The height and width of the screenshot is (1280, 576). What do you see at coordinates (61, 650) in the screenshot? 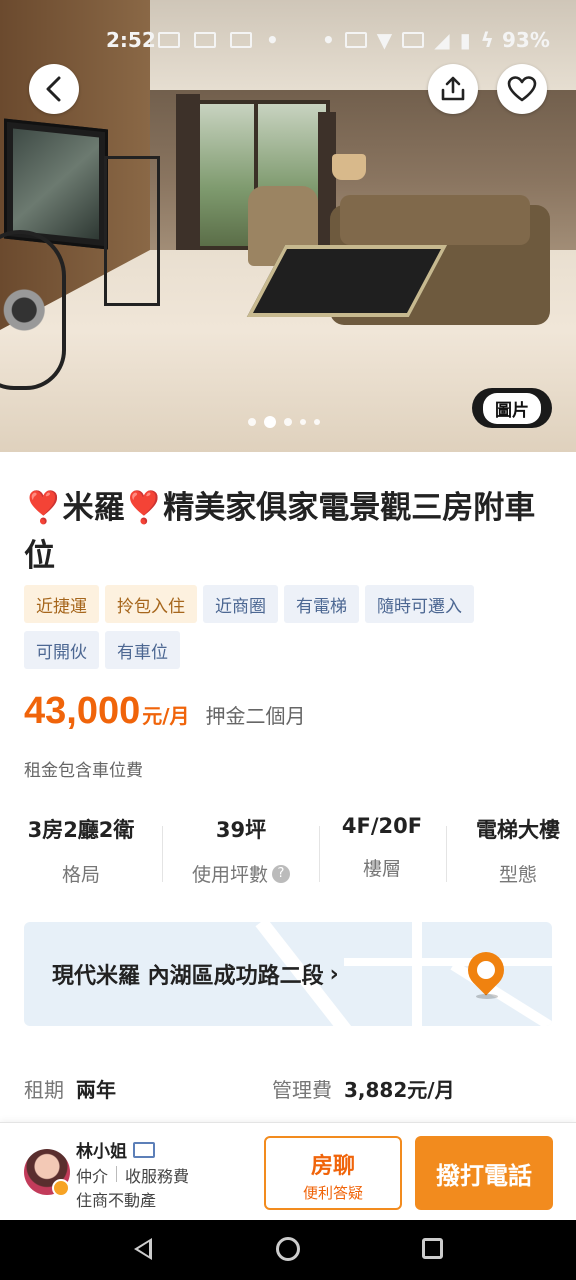
I see `feature-tag: 可開伙` at bounding box center [61, 650].